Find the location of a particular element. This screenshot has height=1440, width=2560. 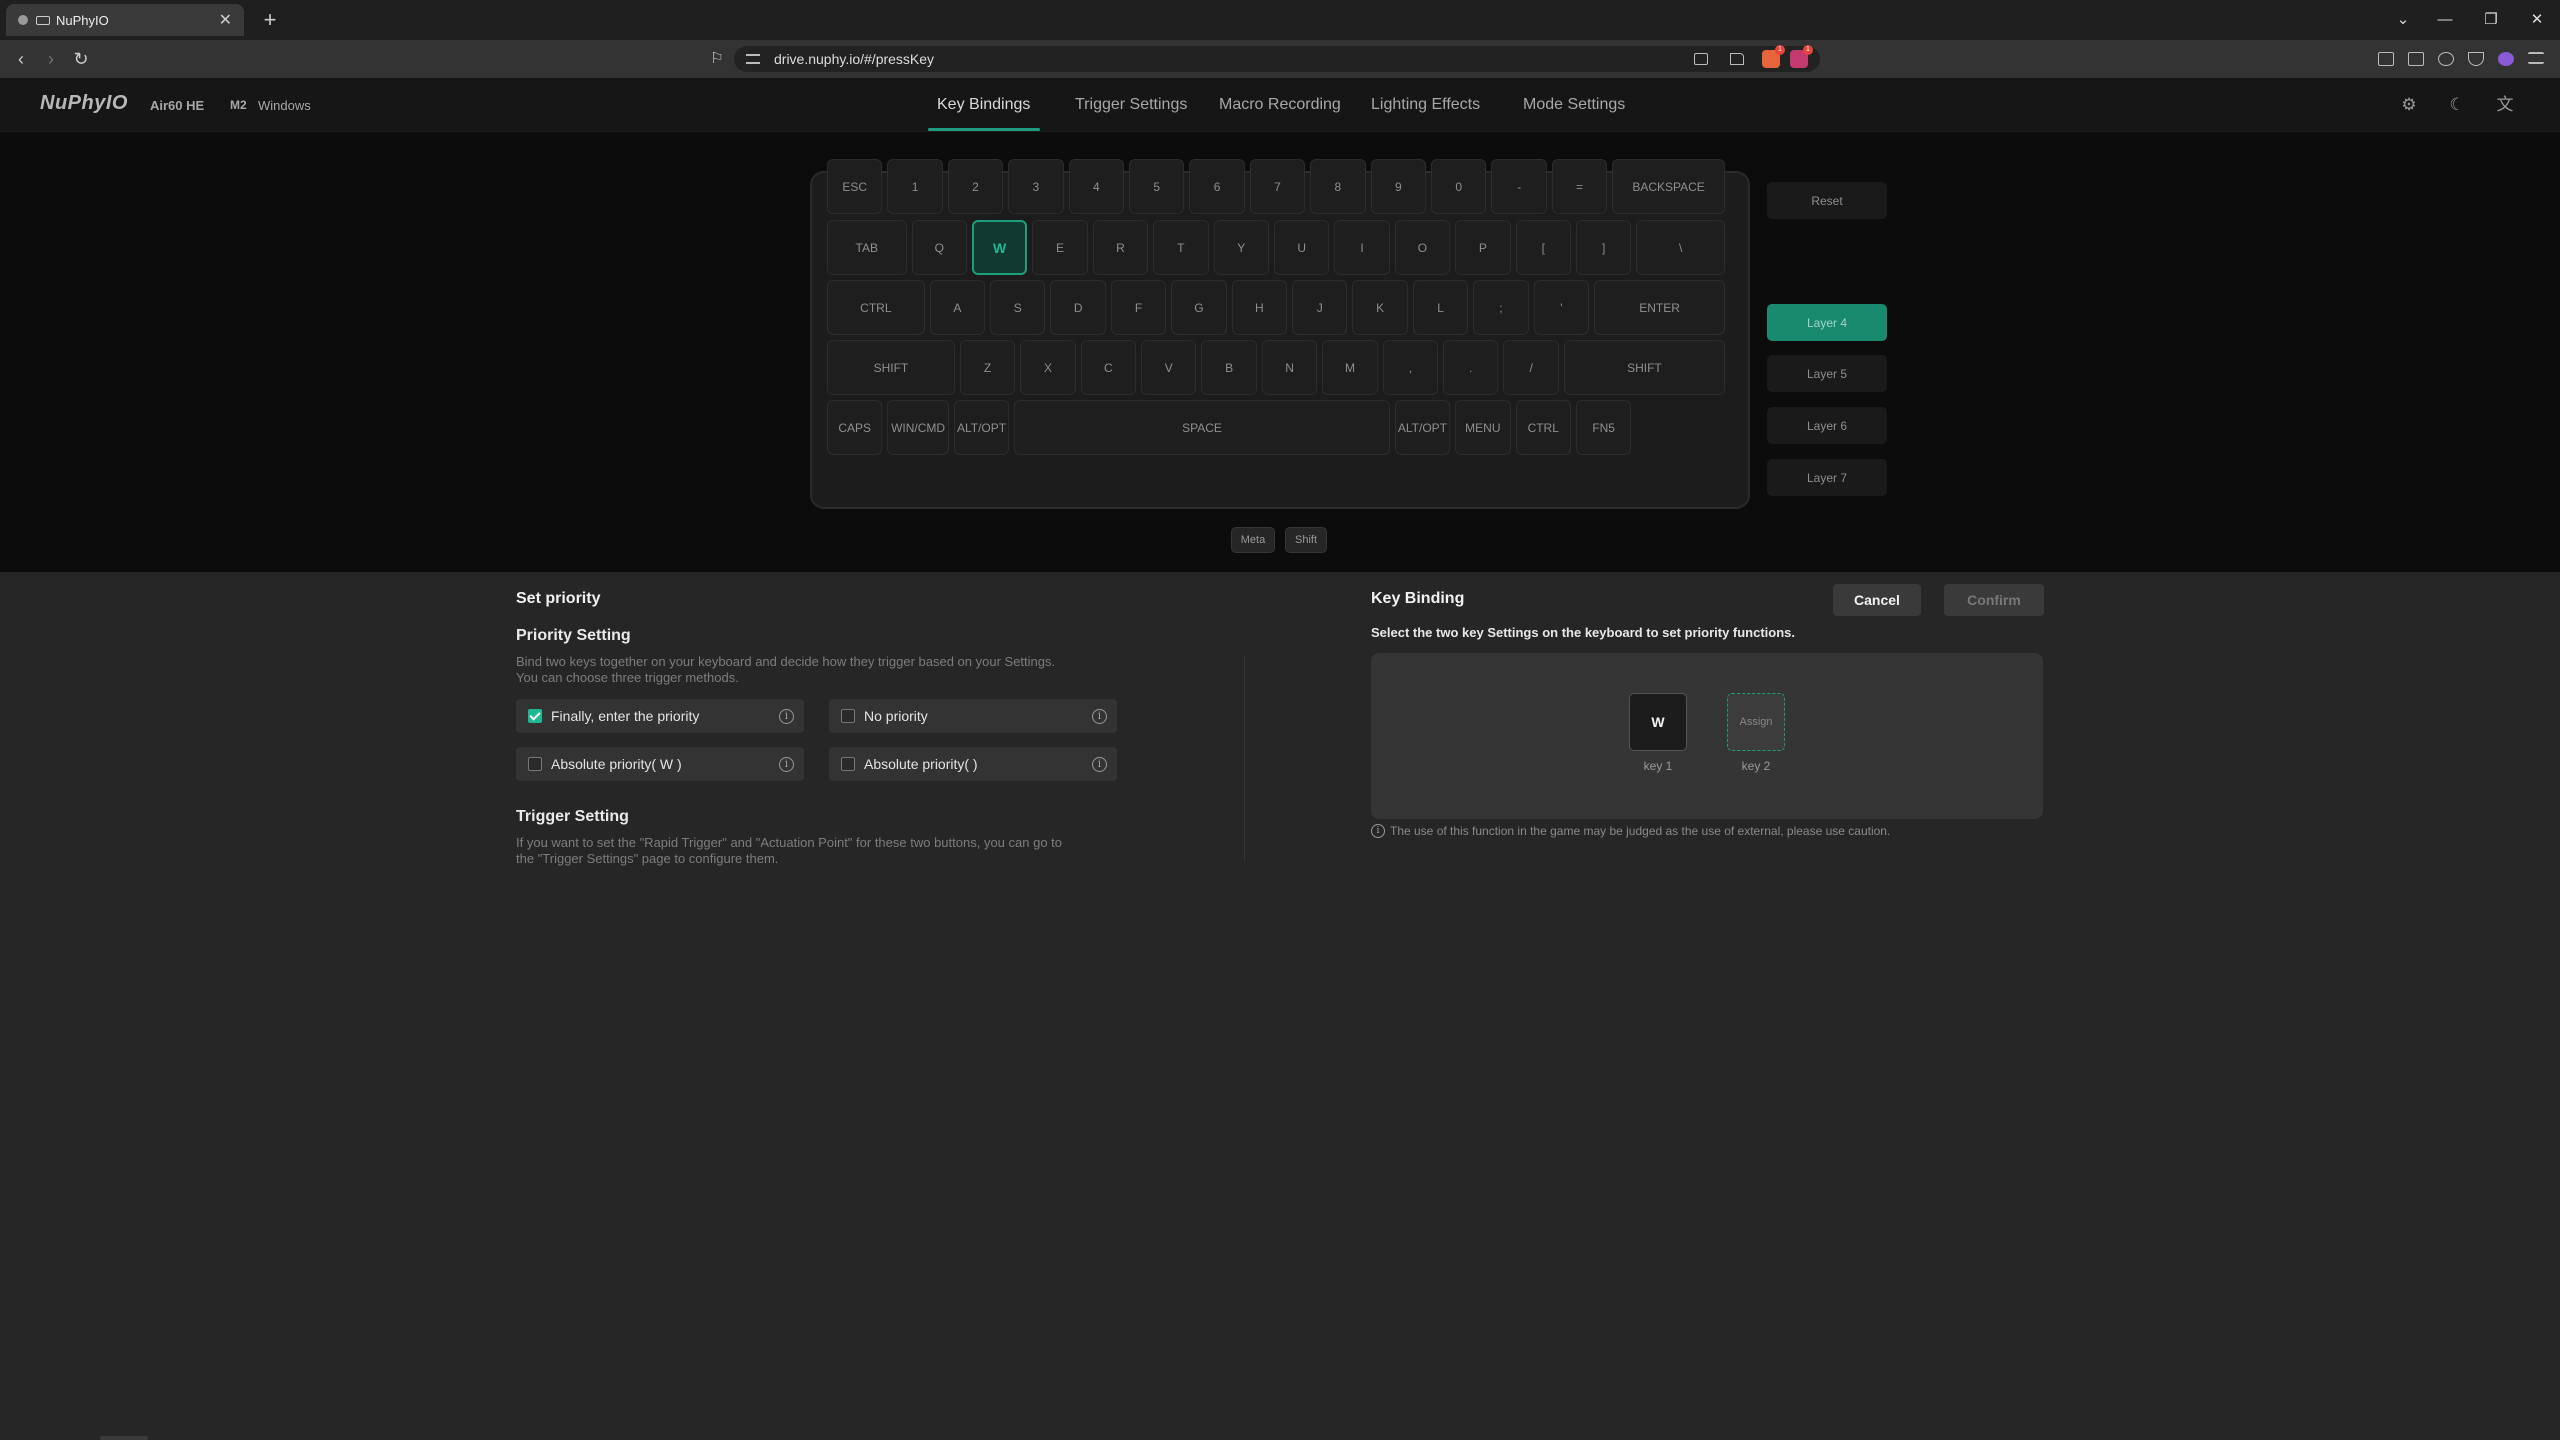

window-close-icon: ✕ is located at coordinates (2537, 20).